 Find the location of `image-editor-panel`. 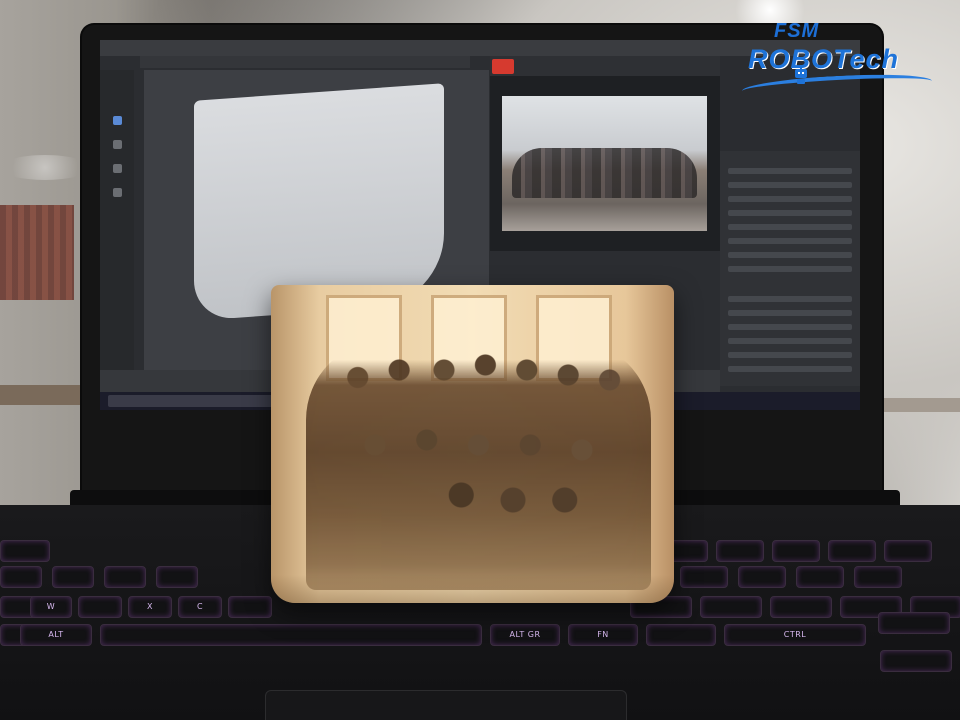

image-editor-panel is located at coordinates (605, 153).